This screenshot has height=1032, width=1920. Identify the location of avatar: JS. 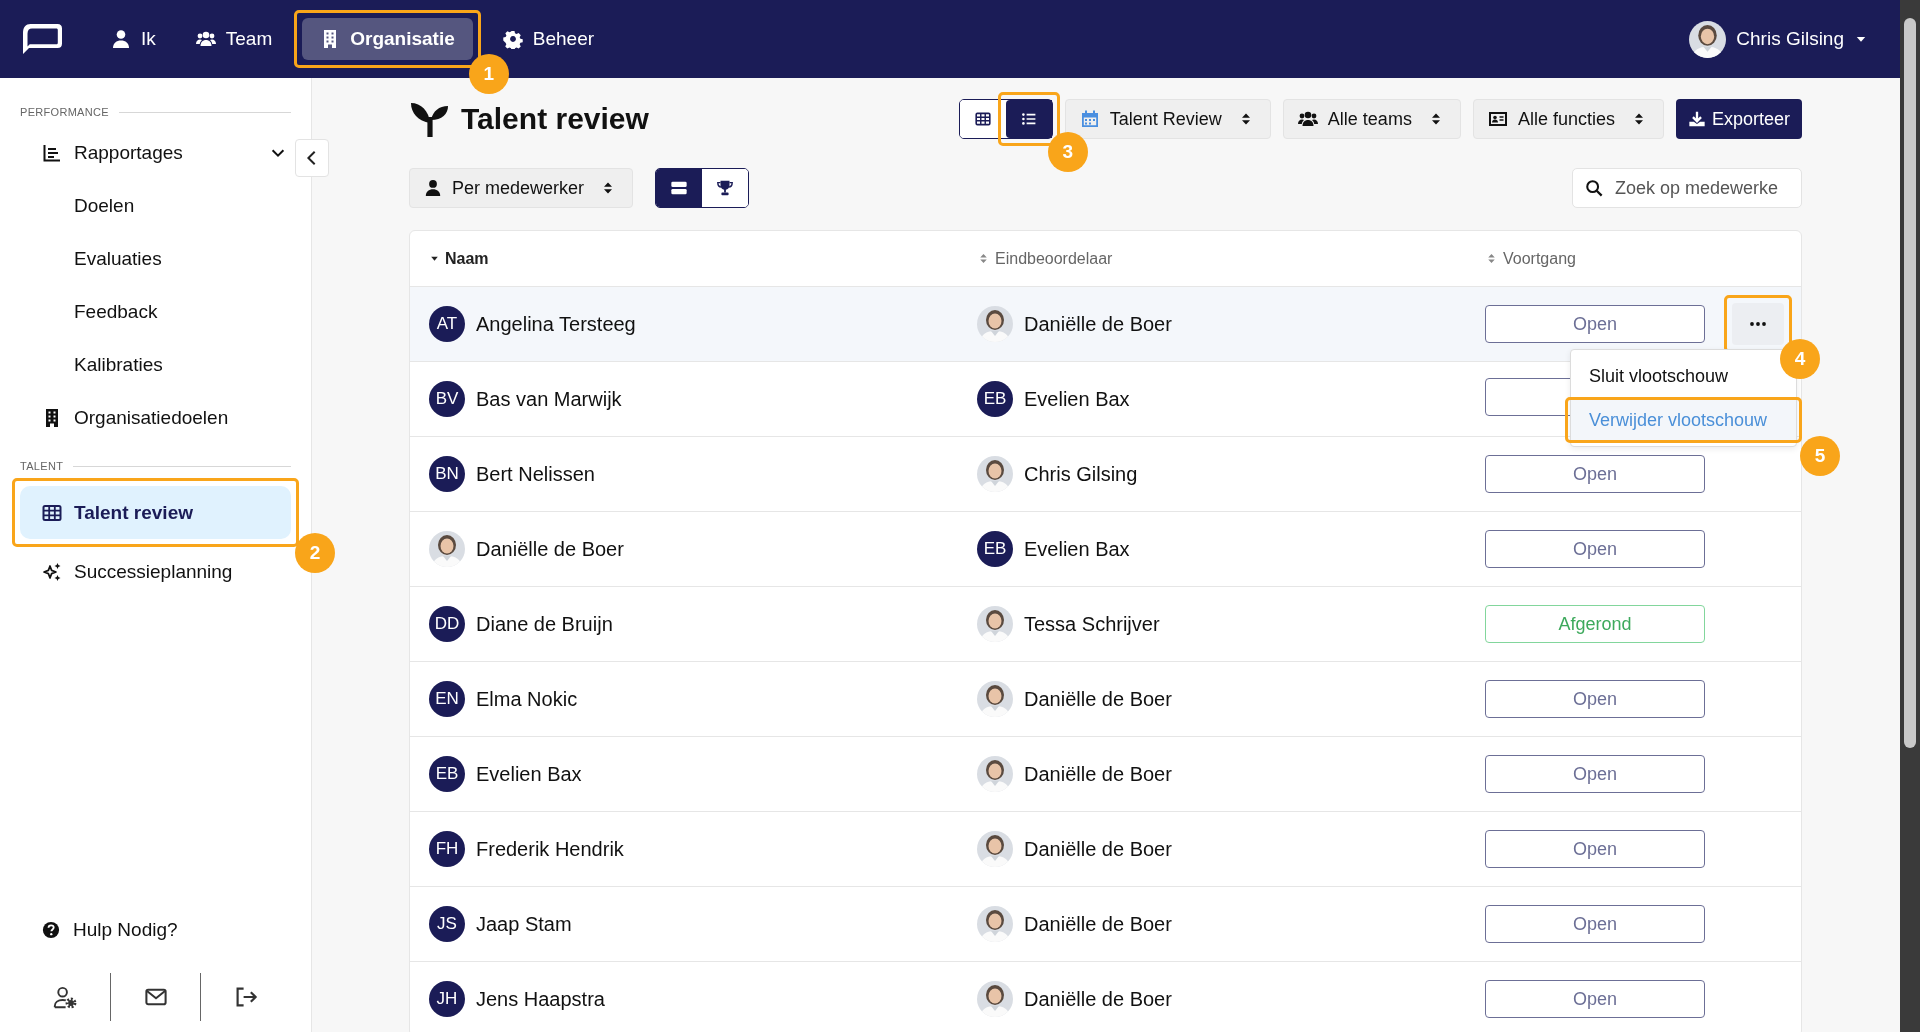
(447, 924).